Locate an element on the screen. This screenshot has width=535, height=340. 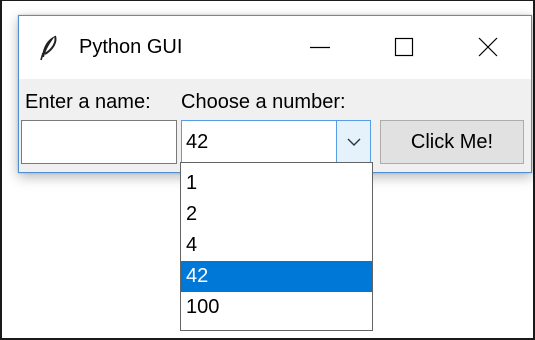
dropdown-option: 4 is located at coordinates (276, 245).